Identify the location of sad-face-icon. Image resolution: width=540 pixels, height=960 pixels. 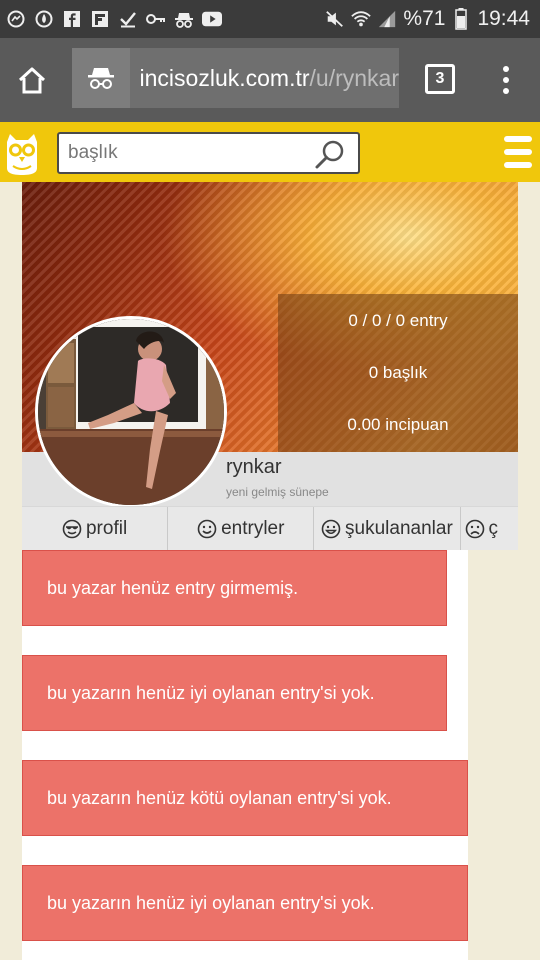
(474, 529).